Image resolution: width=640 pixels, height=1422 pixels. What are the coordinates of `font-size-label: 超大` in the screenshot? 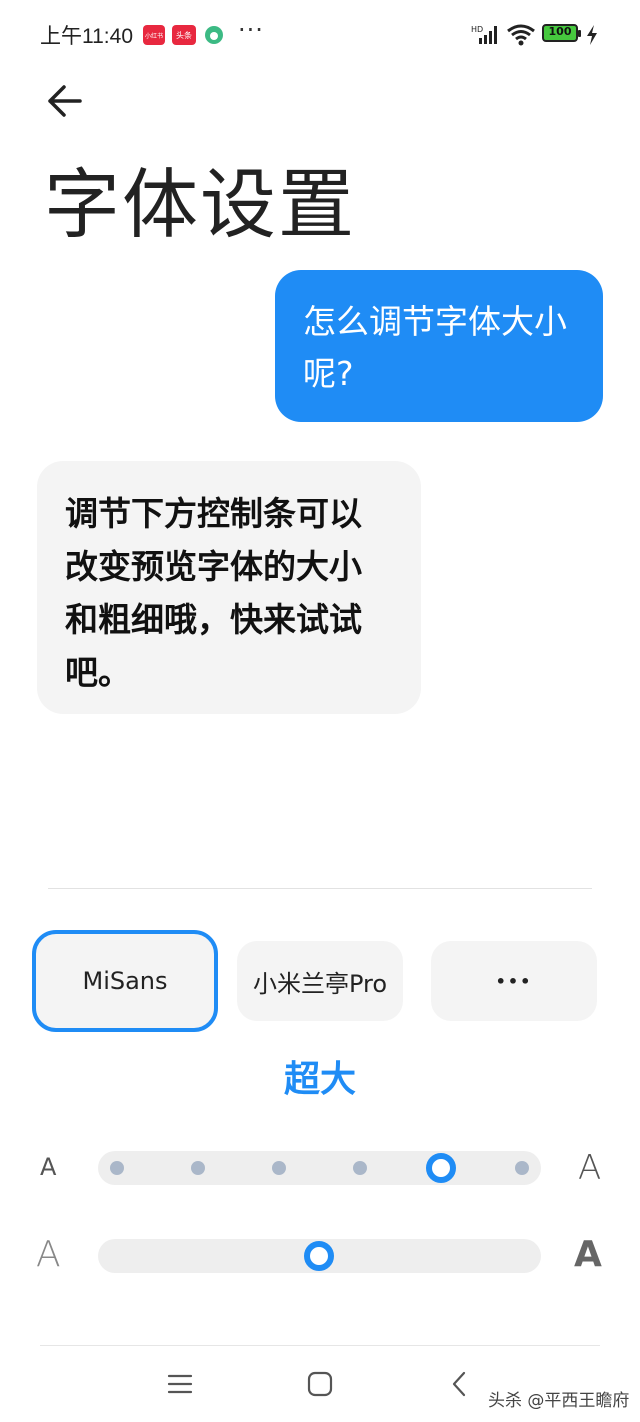 It's located at (319, 1079).